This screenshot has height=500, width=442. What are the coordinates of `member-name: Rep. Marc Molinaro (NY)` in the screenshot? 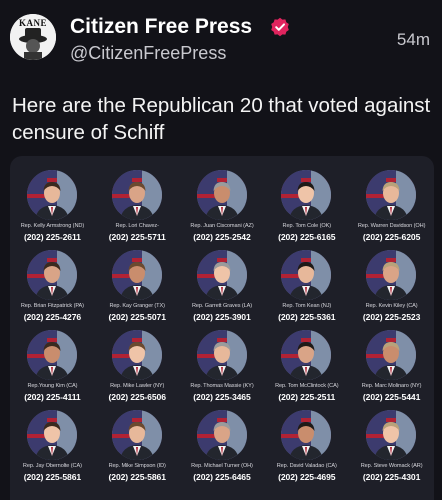 It's located at (391, 386).